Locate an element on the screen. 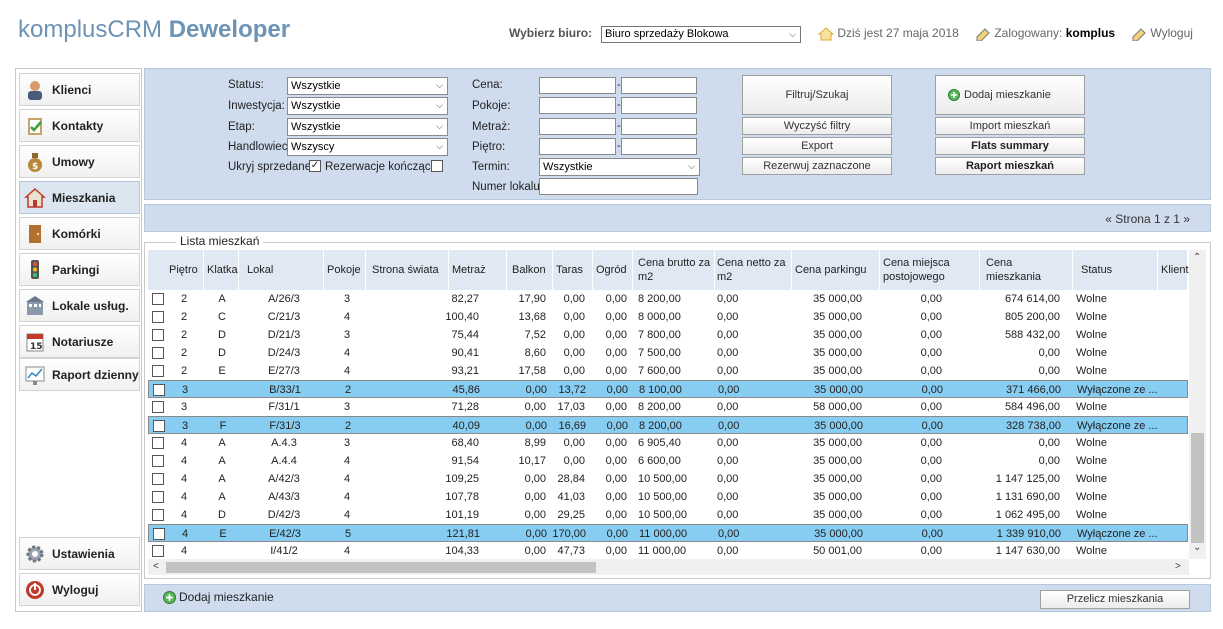 Image resolution: width=1223 pixels, height=629 pixels. col-header-flat-price: Cena mieszkania is located at coordinates (1028, 270).